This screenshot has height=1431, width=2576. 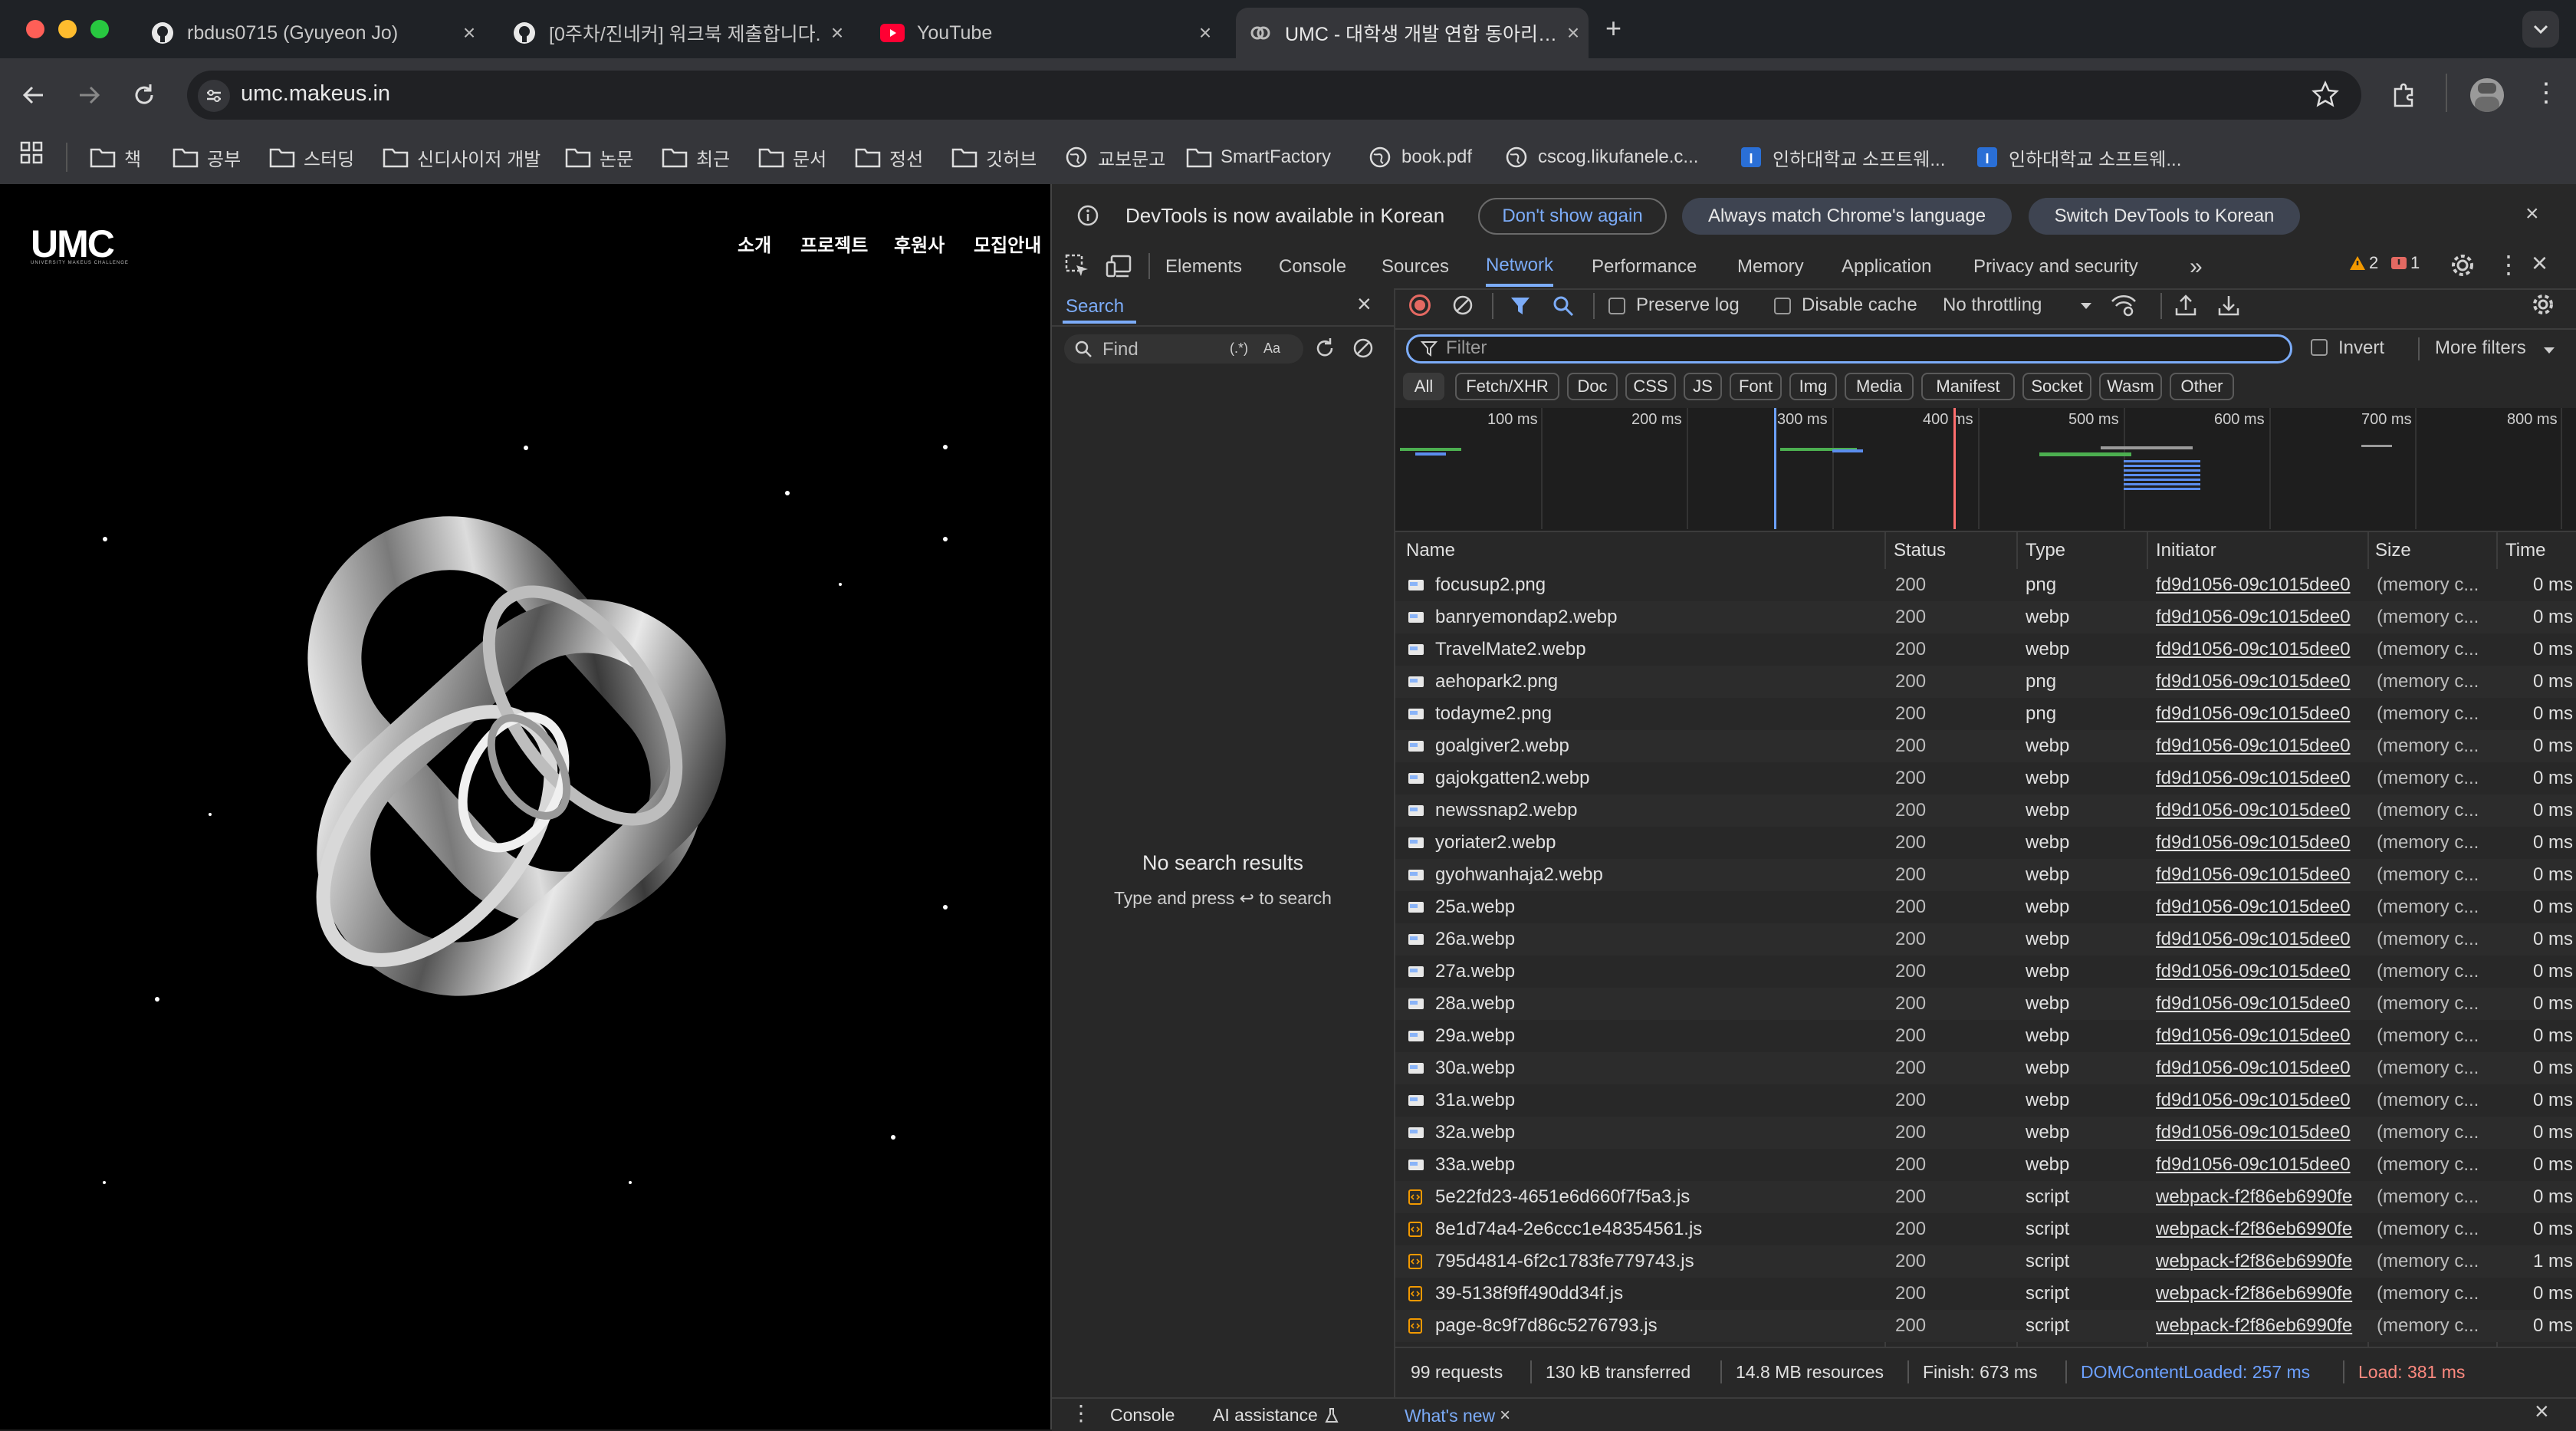 What do you see at coordinates (2540, 30) in the screenshot?
I see `tab-search-button` at bounding box center [2540, 30].